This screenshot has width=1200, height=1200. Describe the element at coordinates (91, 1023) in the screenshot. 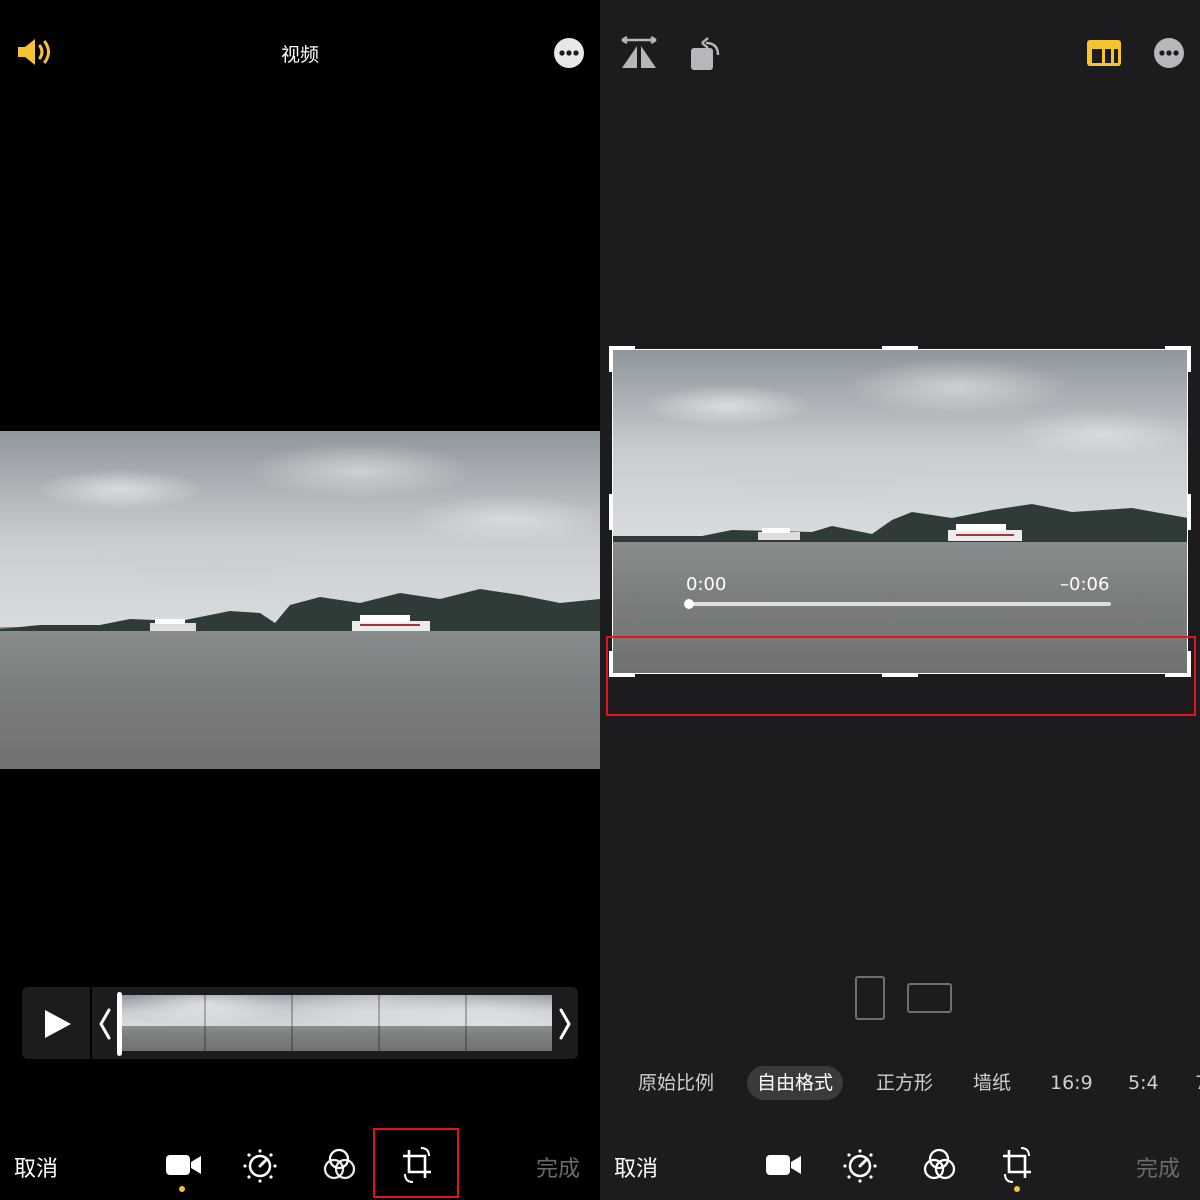

I see `trim-bar-divider` at that location.